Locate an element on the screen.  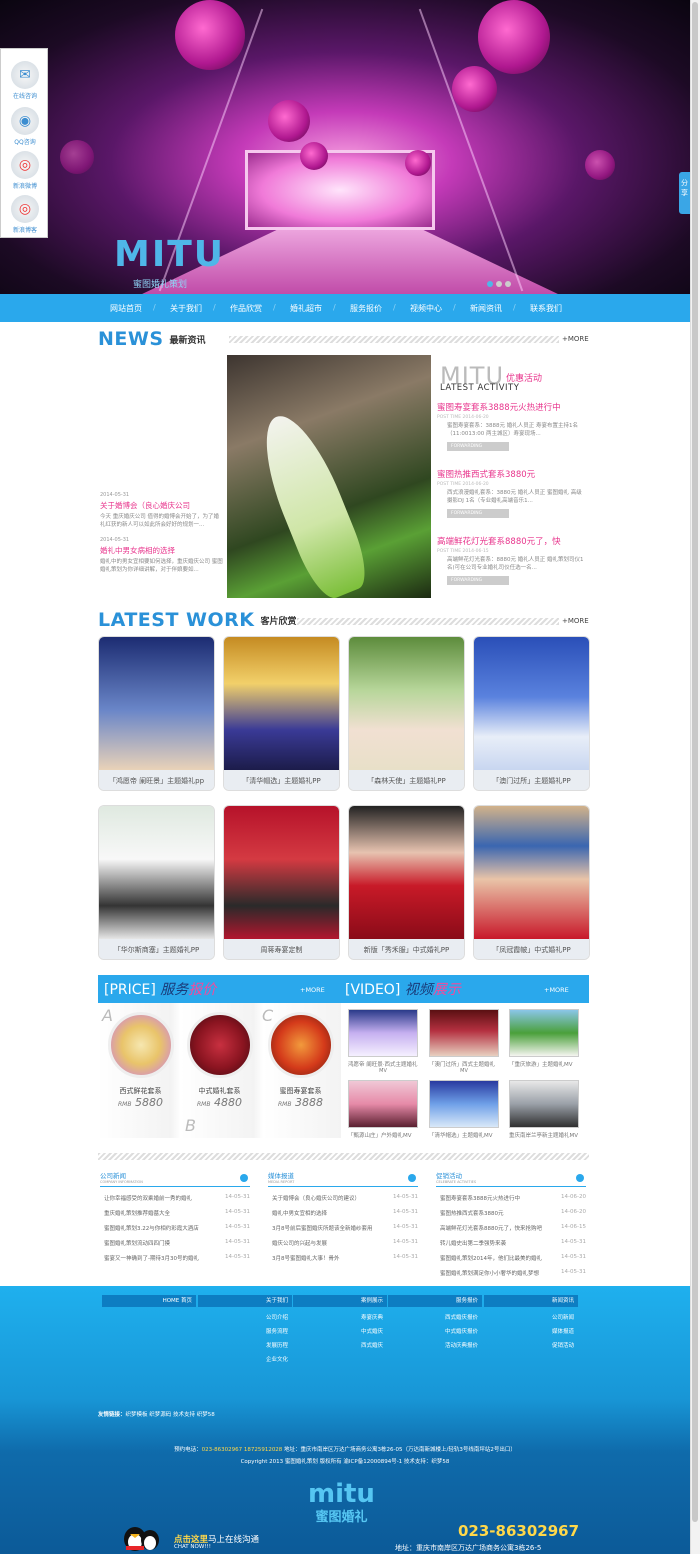
nav-pricing: 服务报价 is located at coordinates (364, 308).